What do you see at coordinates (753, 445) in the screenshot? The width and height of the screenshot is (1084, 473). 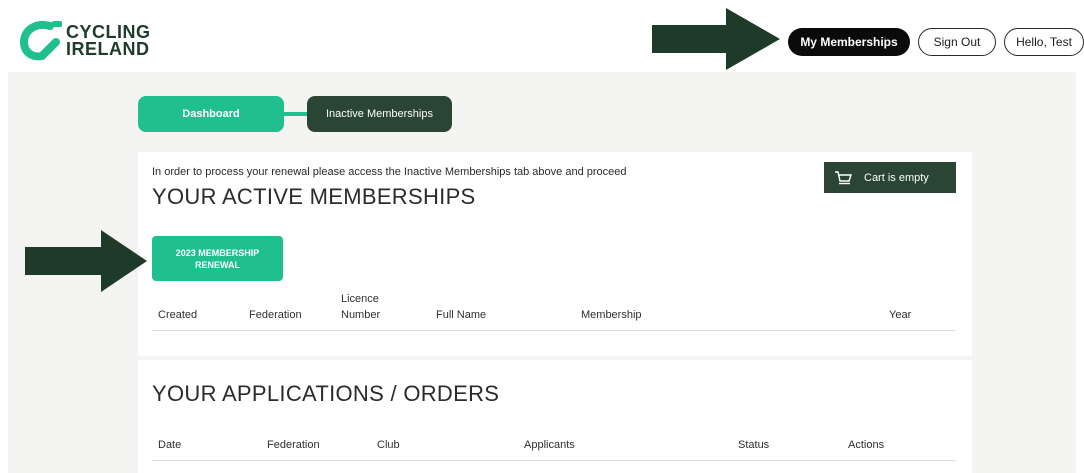 I see `column-status: Status` at bounding box center [753, 445].